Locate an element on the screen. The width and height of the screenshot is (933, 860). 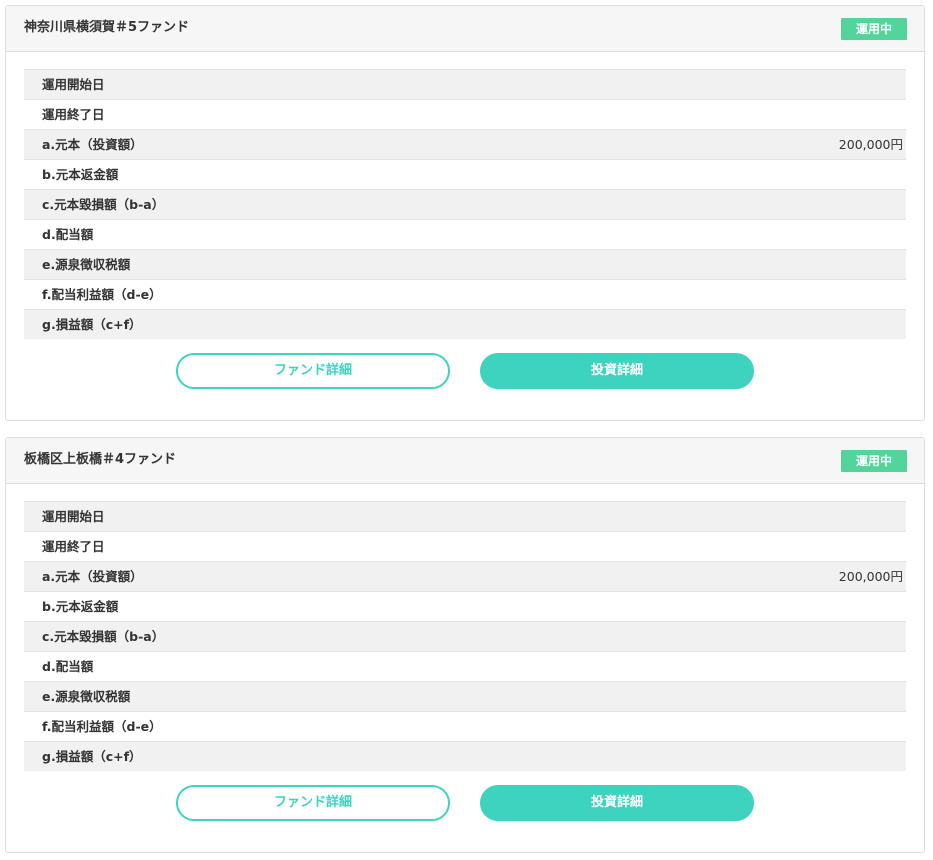
fund-title: 神奈川県横須賀＃5ファンド is located at coordinates (107, 27).